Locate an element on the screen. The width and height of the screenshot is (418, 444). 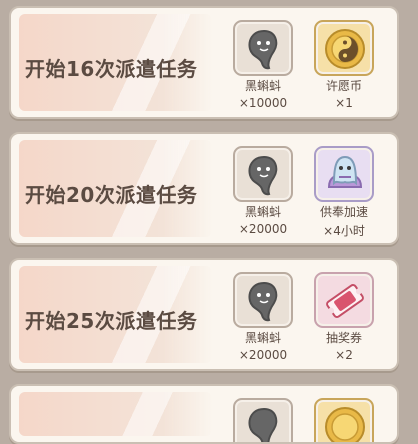
reward-slot-offering-speedup is located at coordinates (344, 174).